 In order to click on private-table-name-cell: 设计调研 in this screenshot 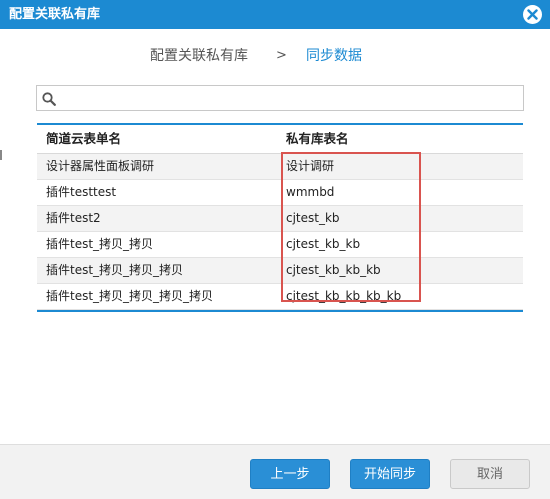, I will do `click(310, 166)`.